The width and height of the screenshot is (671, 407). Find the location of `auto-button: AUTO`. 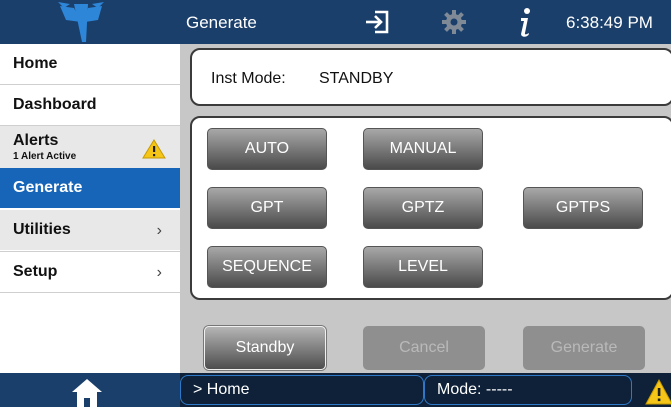

auto-button: AUTO is located at coordinates (267, 149).